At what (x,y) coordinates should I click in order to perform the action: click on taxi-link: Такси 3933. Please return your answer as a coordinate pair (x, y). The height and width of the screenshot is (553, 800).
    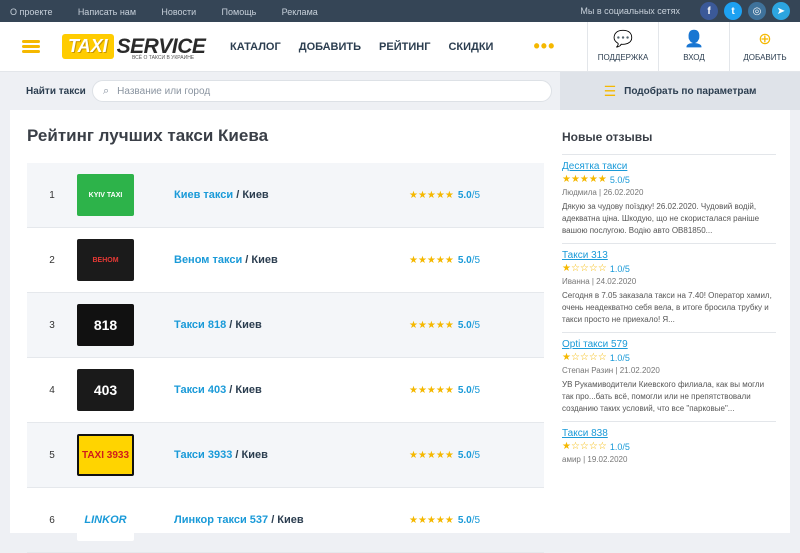
    Looking at the image, I should click on (203, 455).